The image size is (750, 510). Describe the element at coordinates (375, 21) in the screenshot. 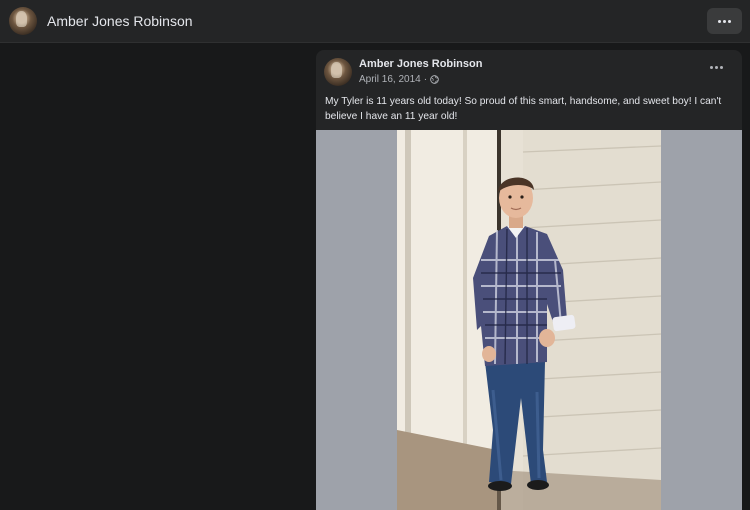

I see `top-bar: Amber Jones Robinson` at that location.